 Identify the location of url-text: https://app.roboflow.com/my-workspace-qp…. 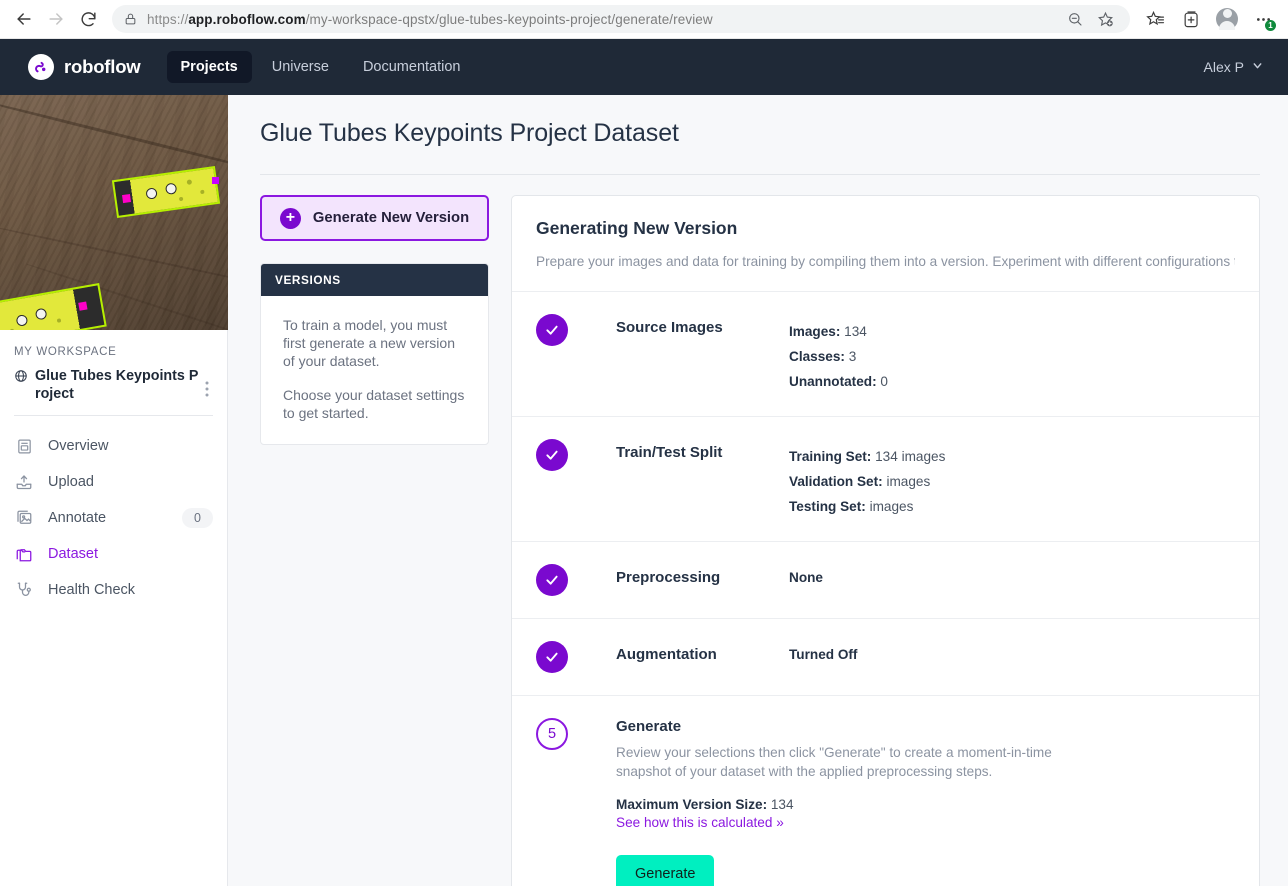
(430, 19).